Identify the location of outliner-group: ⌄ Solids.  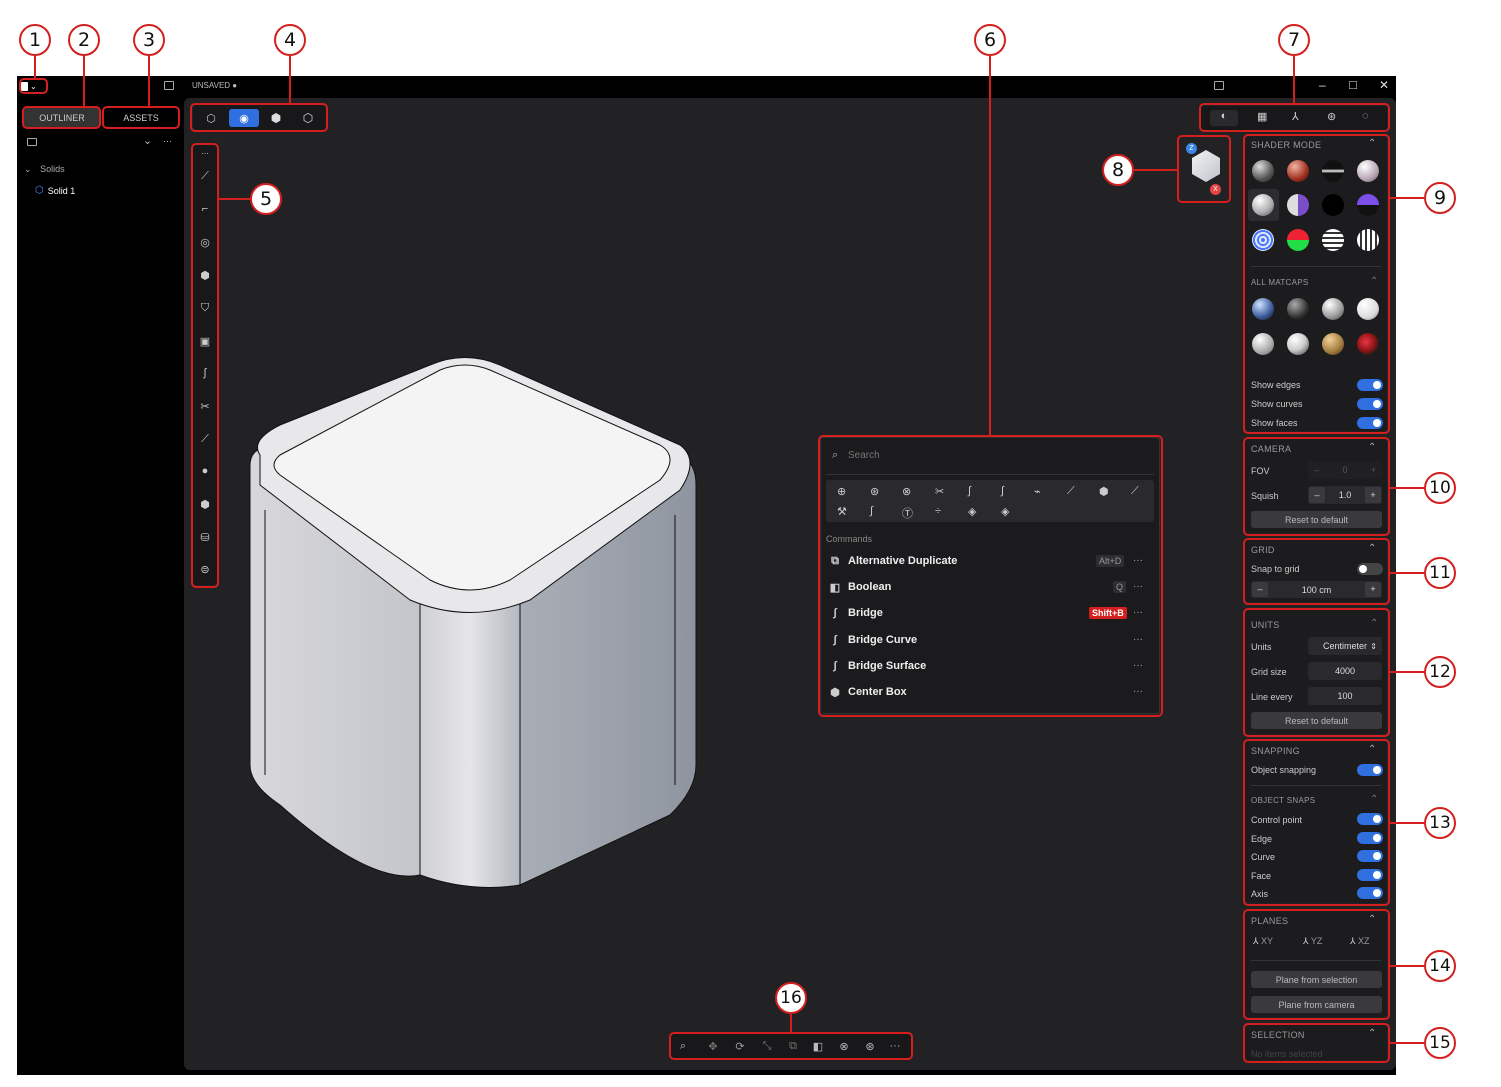
(44, 169).